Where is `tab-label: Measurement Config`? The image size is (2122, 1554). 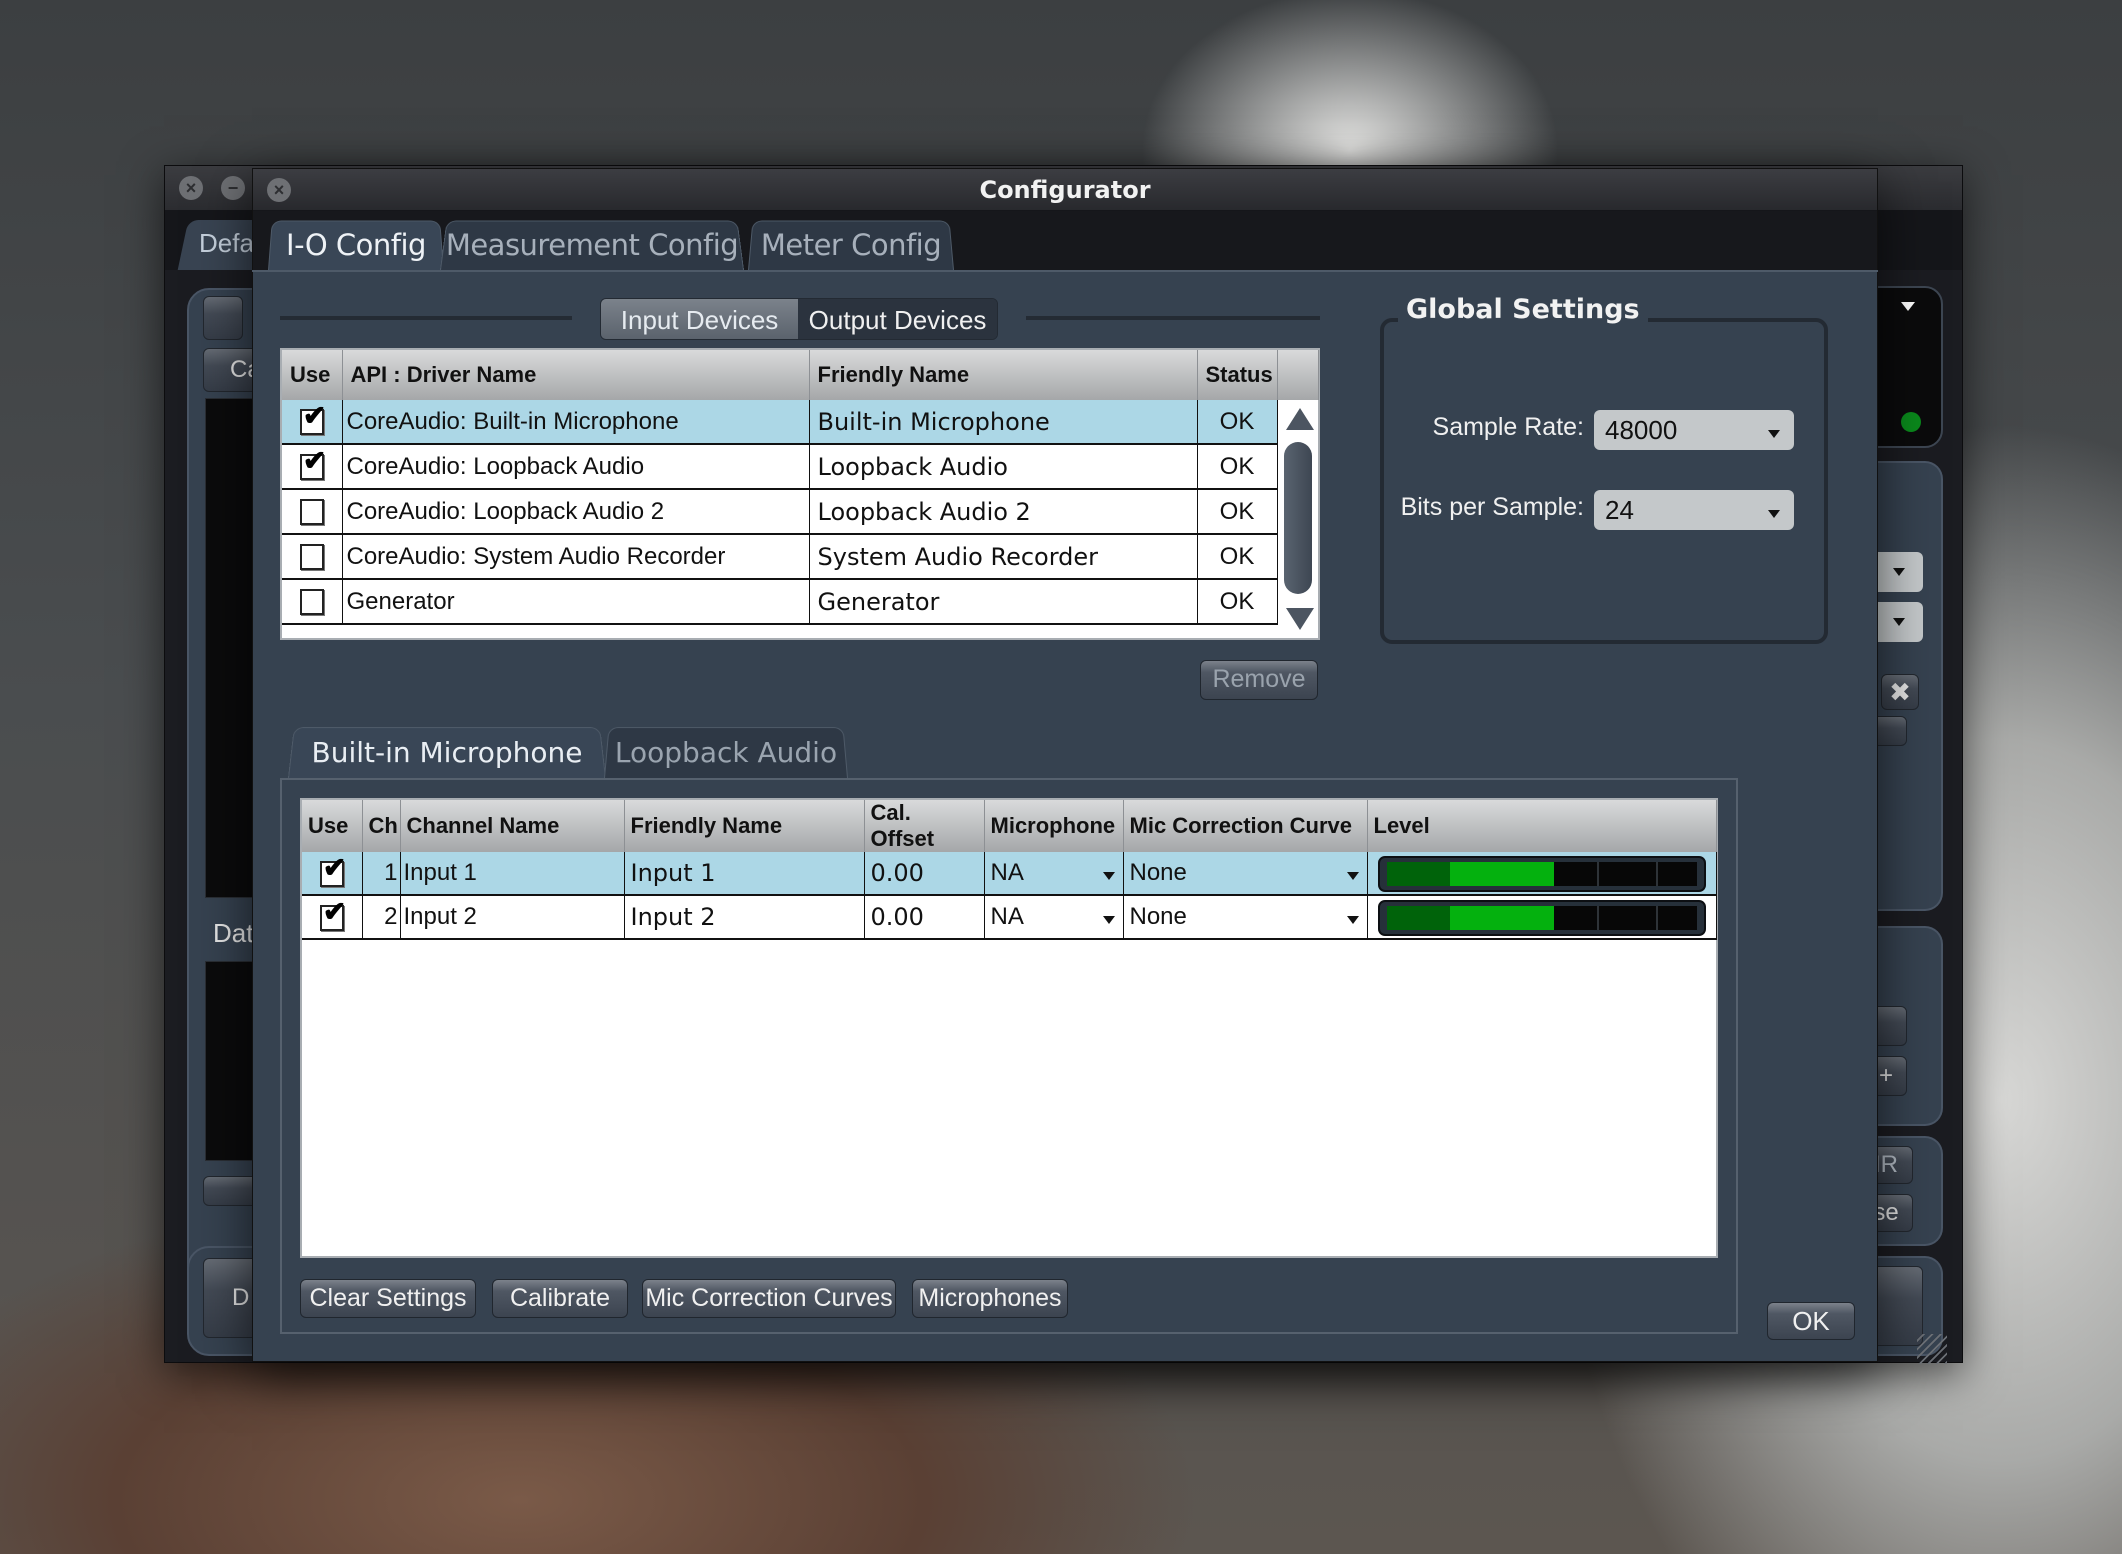
tab-label: Measurement Config is located at coordinates (592, 245).